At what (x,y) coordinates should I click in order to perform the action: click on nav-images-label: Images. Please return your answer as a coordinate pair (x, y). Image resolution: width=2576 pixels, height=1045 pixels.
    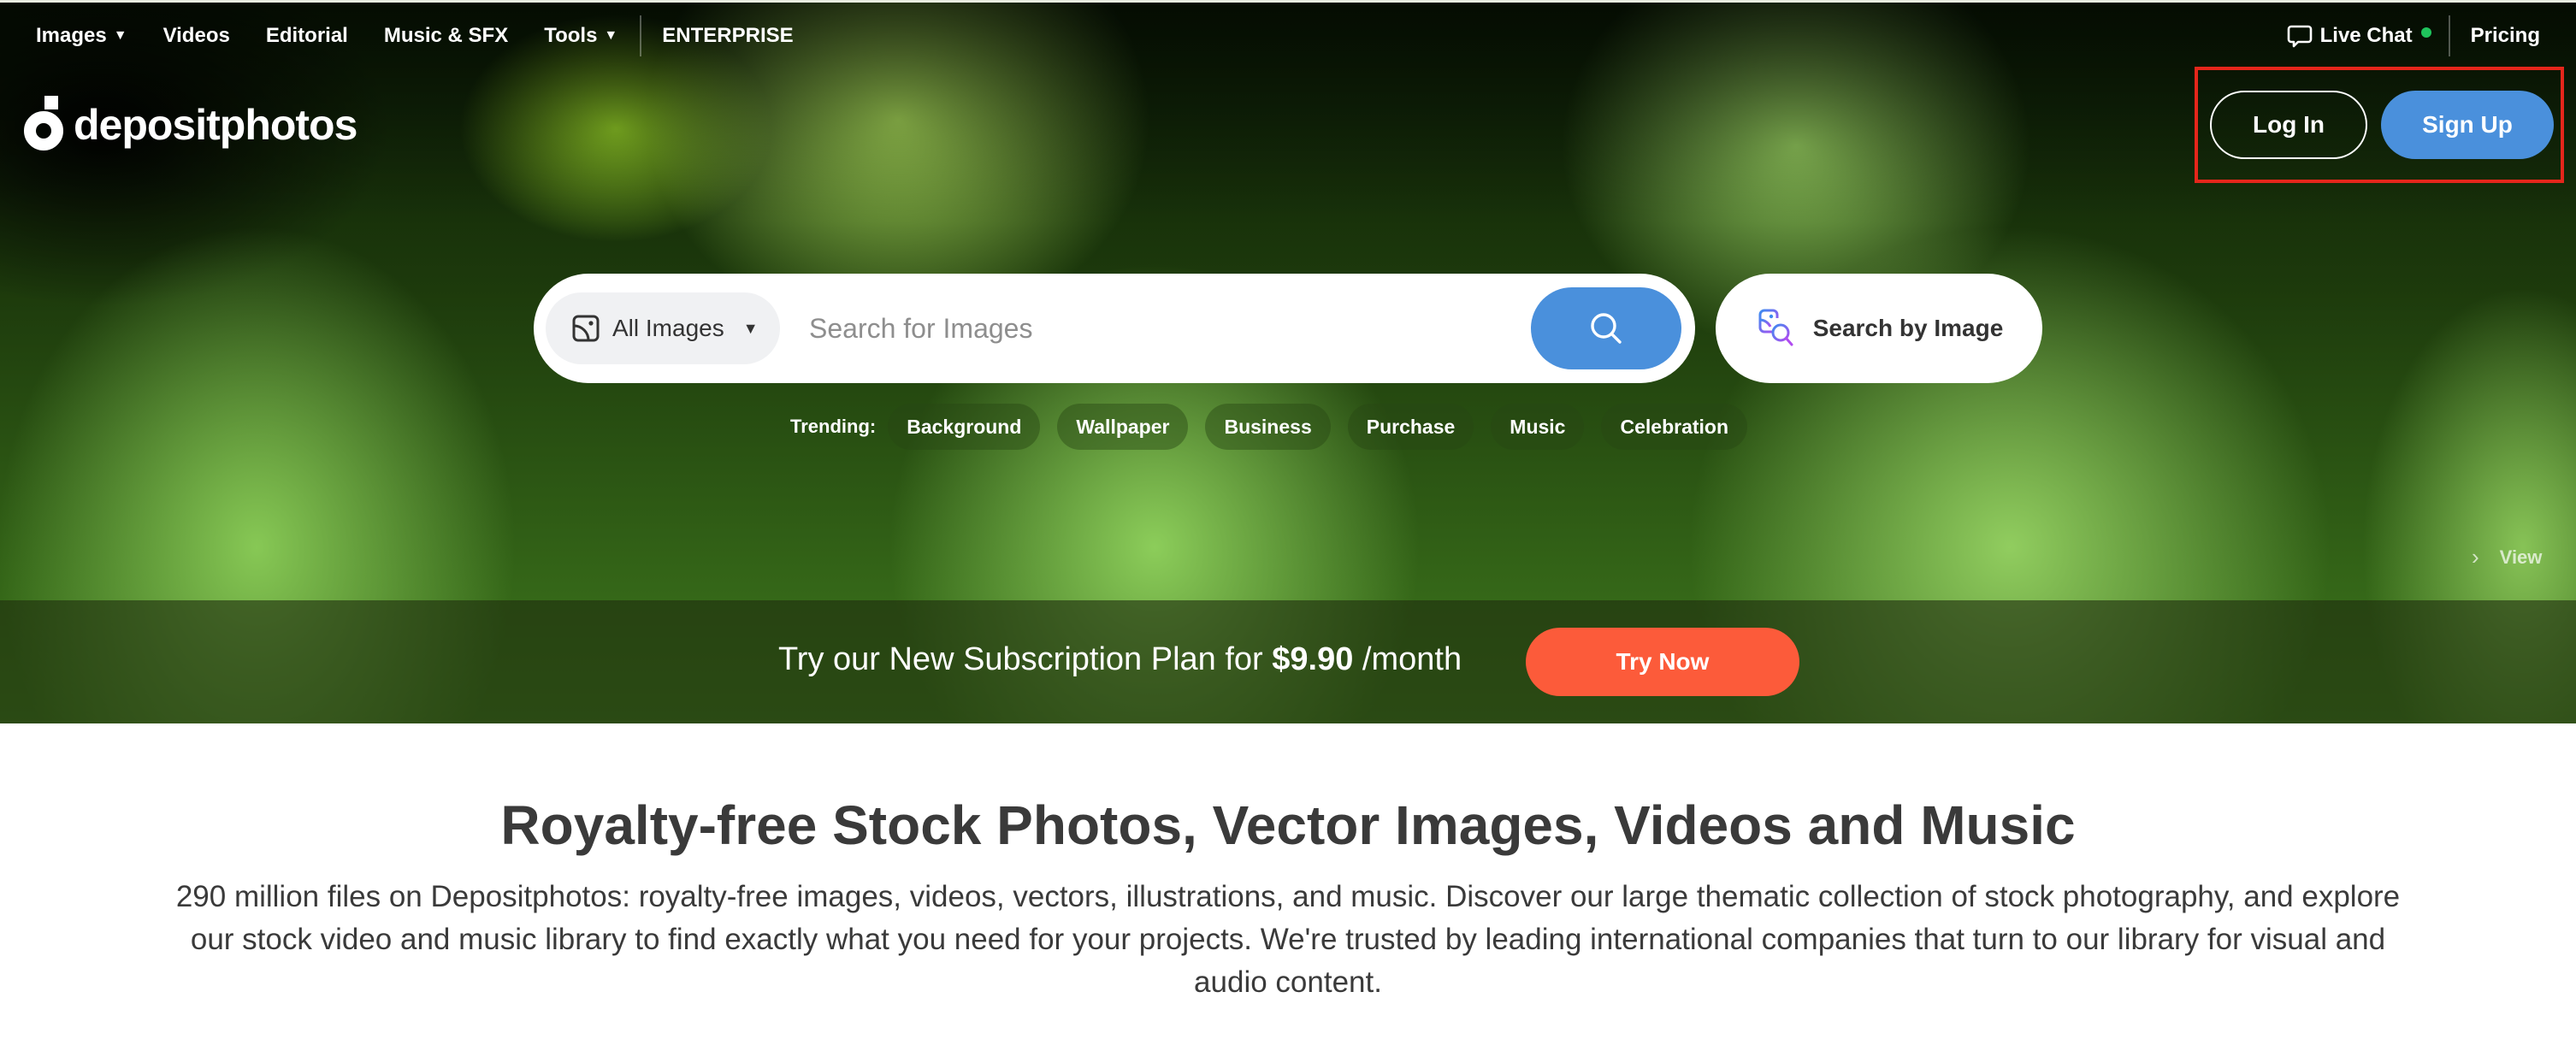
    Looking at the image, I should click on (71, 35).